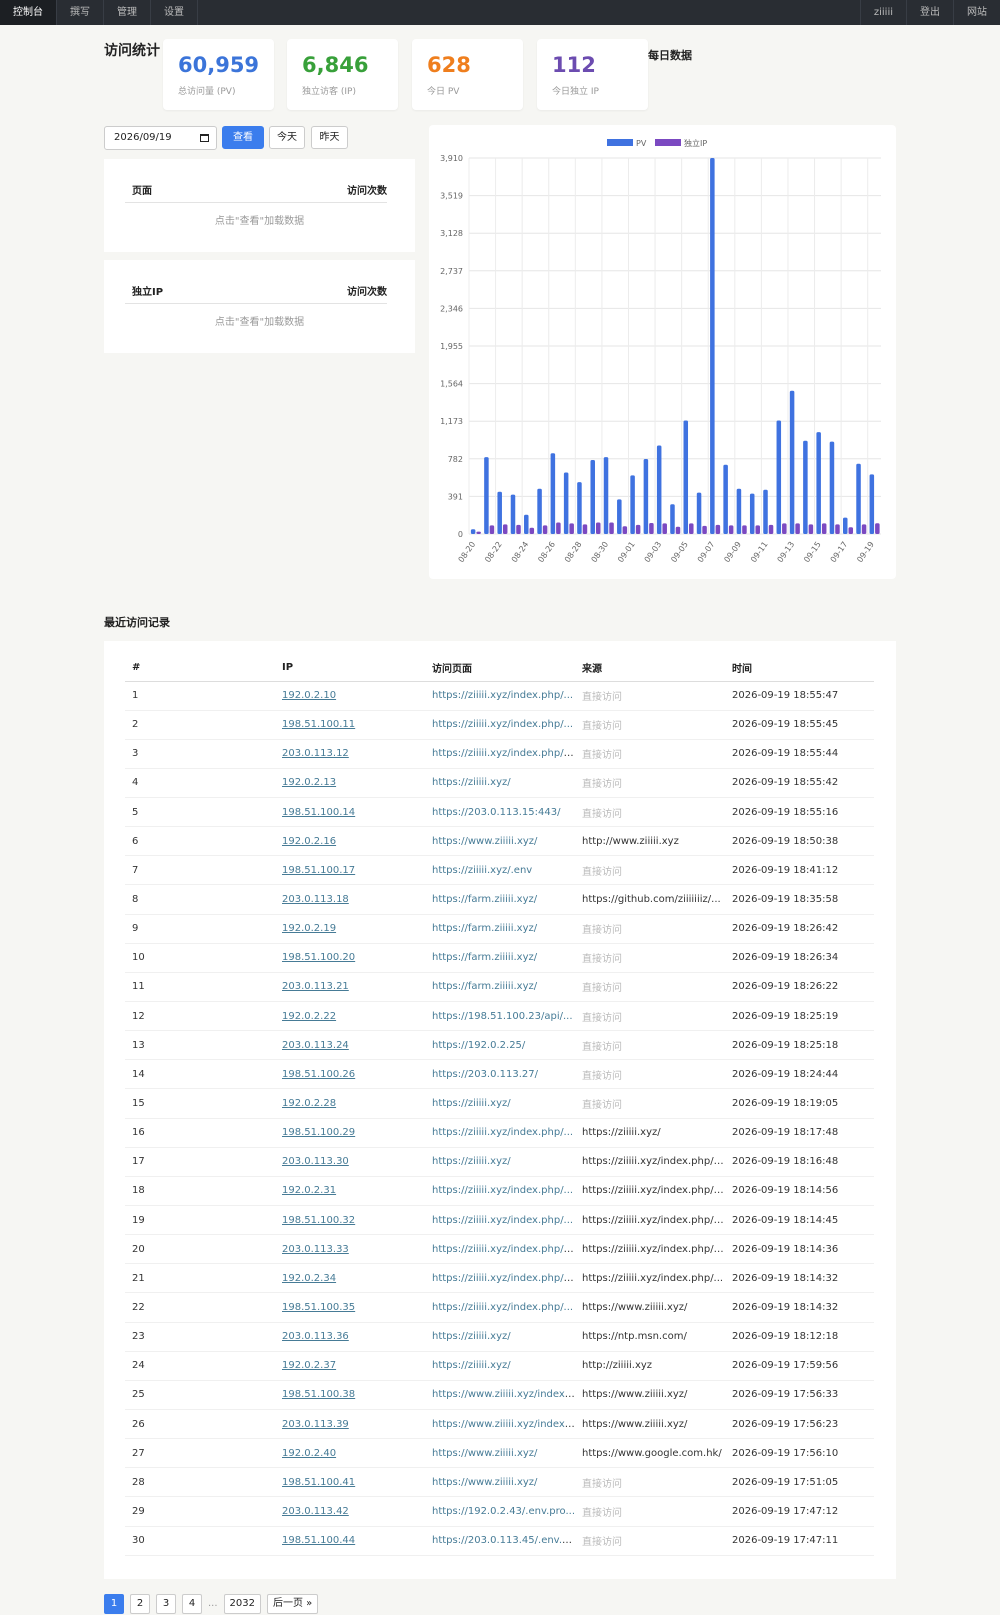 This screenshot has height=1615, width=1000. What do you see at coordinates (160, 138) in the screenshot?
I see `date-input: 2026/09/19` at bounding box center [160, 138].